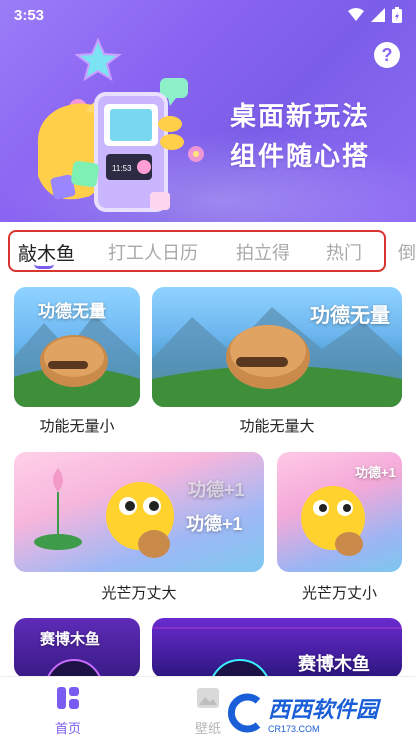 The width and height of the screenshot is (416, 740). What do you see at coordinates (344, 252) in the screenshot?
I see `tab-popular: 热门` at bounding box center [344, 252].